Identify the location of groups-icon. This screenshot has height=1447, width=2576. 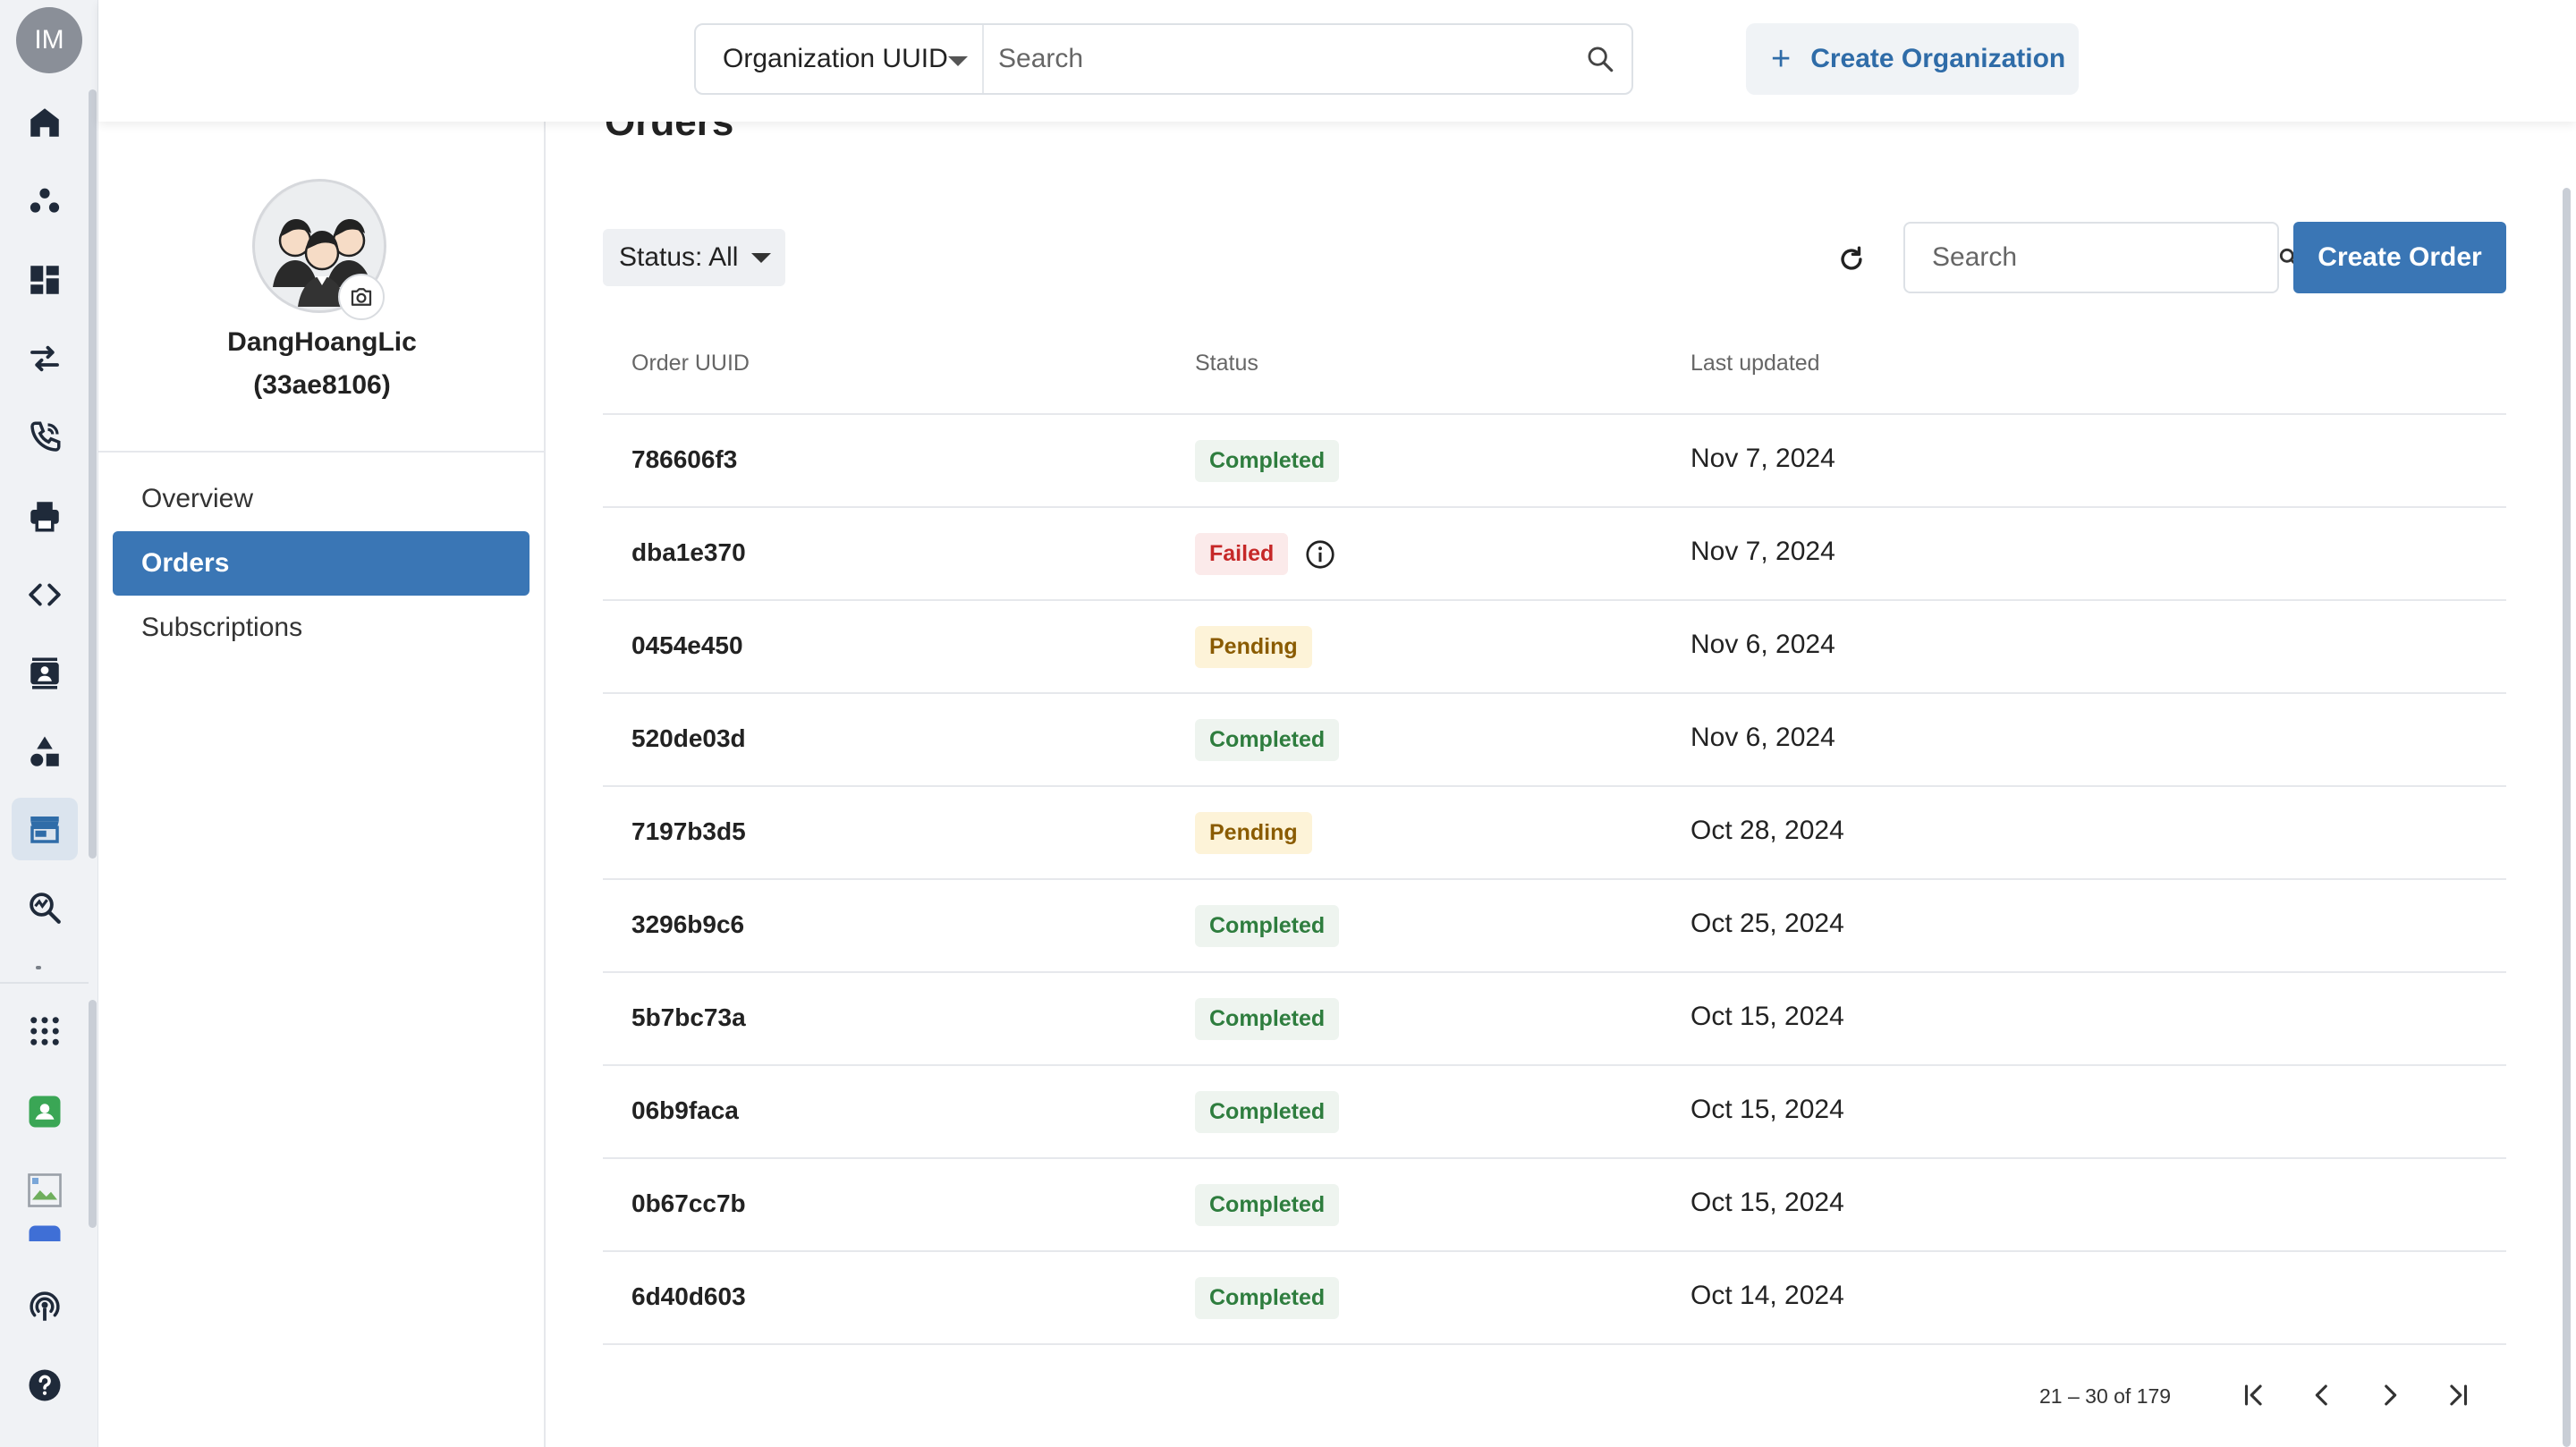
(45, 201).